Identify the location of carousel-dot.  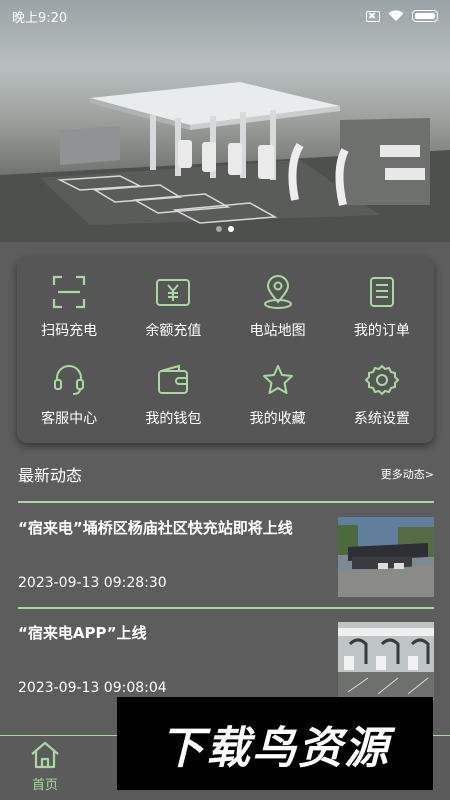
(219, 229).